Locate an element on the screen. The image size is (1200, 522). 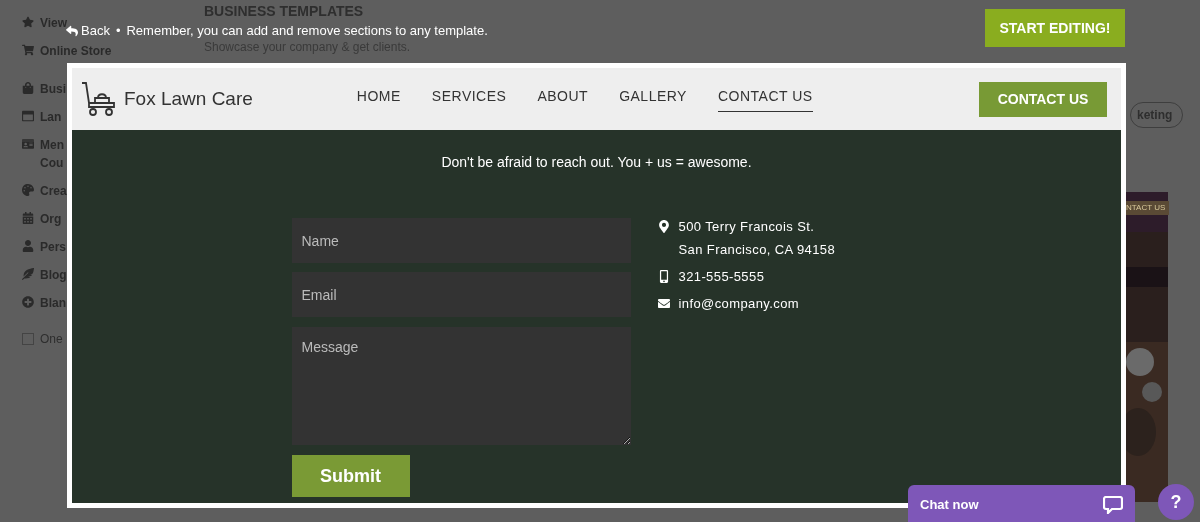
mail-icon is located at coordinates (663, 303).